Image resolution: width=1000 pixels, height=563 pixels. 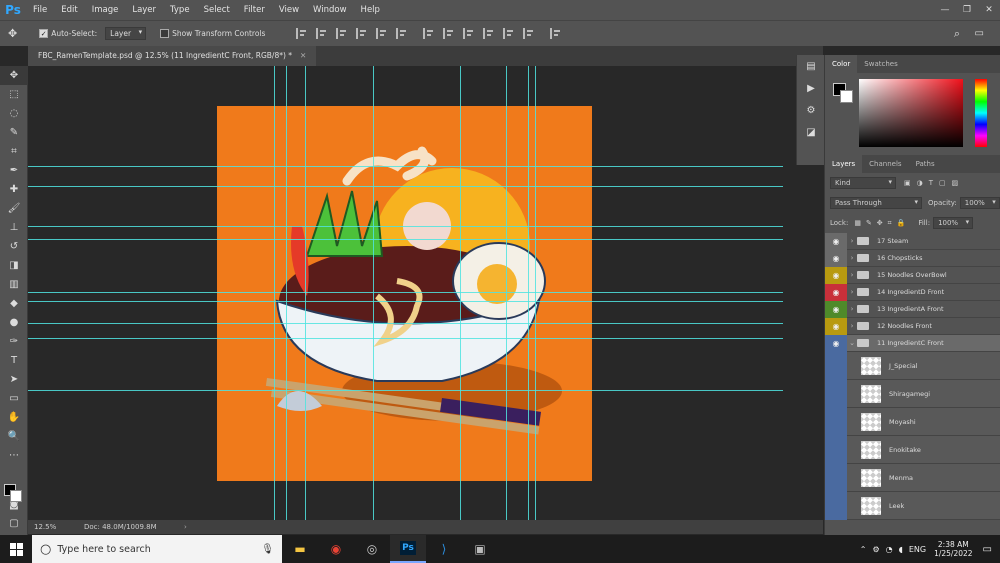 What do you see at coordinates (14, 360) in the screenshot?
I see `type-tool-icon: T` at bounding box center [14, 360].